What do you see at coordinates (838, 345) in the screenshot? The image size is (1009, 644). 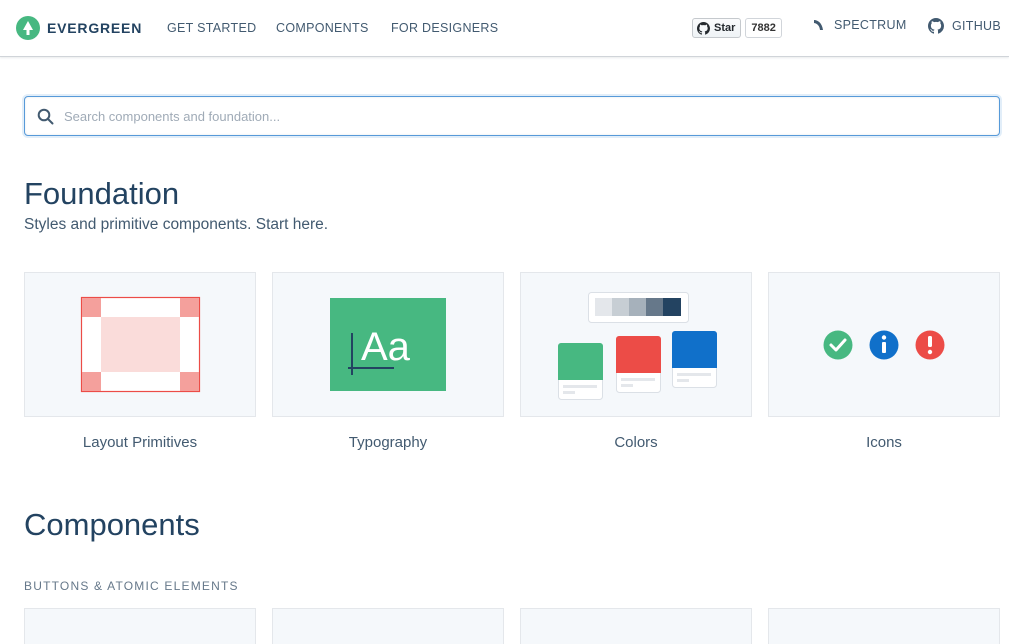 I see `tick-circle-icon` at bounding box center [838, 345].